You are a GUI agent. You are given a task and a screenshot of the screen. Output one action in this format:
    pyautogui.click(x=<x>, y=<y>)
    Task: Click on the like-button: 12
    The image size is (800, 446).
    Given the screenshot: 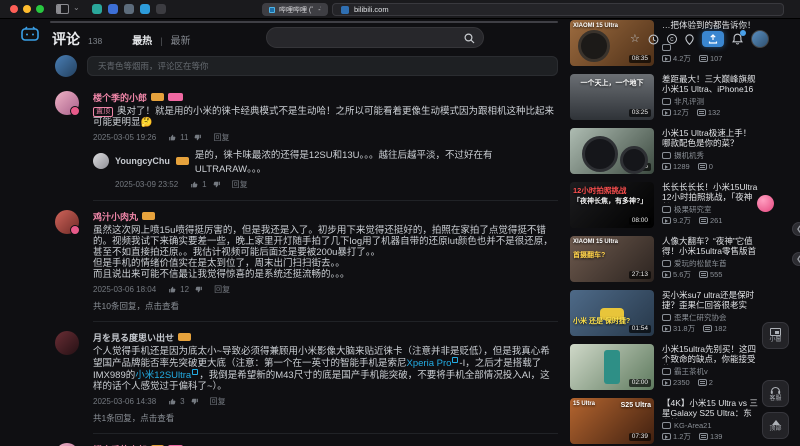 What is the action you would take?
    pyautogui.click(x=178, y=289)
    